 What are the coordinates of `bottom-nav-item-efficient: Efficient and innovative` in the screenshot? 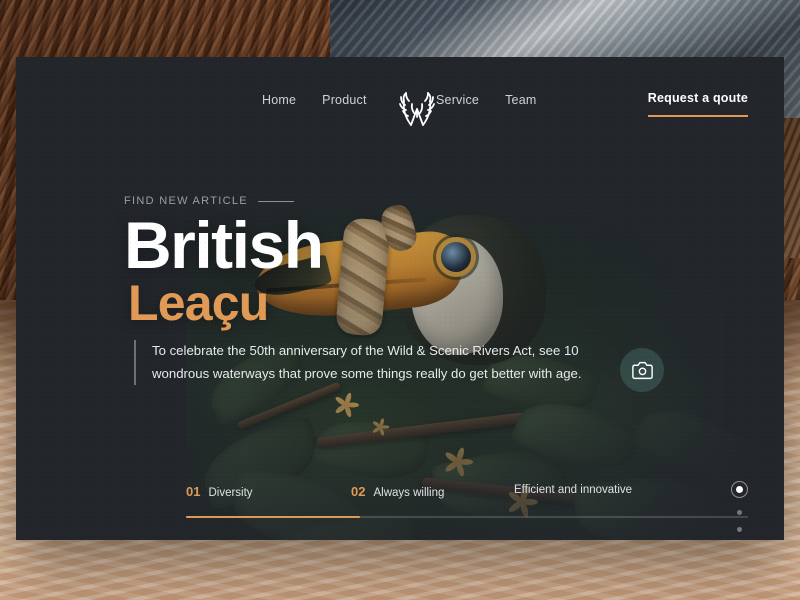 It's located at (569, 490).